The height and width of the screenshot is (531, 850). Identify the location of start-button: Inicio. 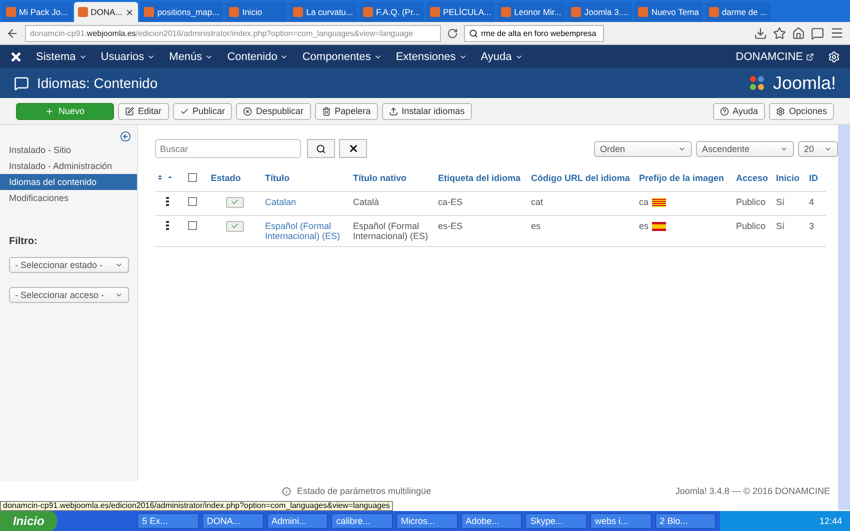
(29, 521).